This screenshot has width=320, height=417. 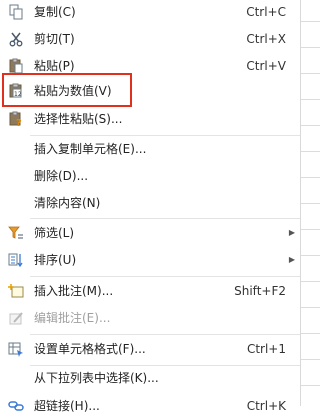 I want to click on funnel-icon, so click(x=16, y=233).